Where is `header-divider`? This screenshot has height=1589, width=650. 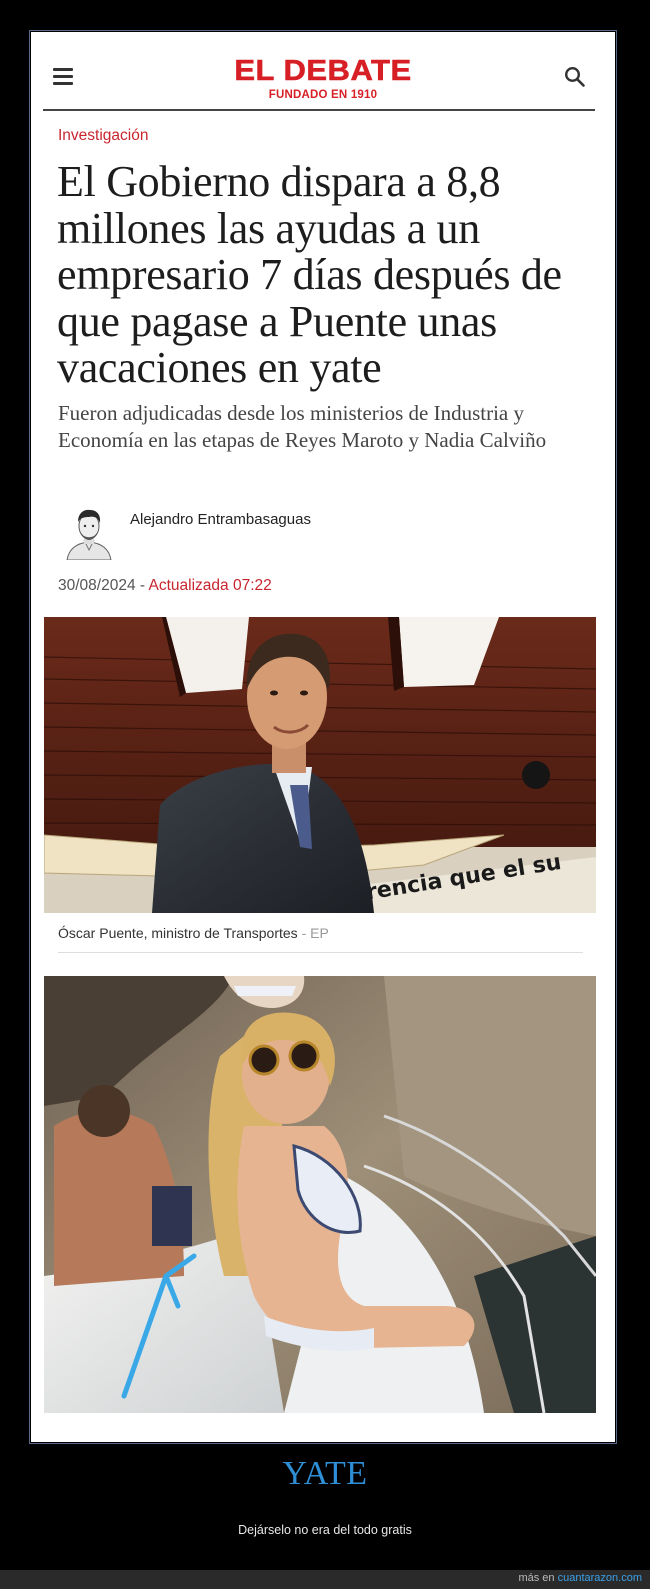
header-divider is located at coordinates (319, 110).